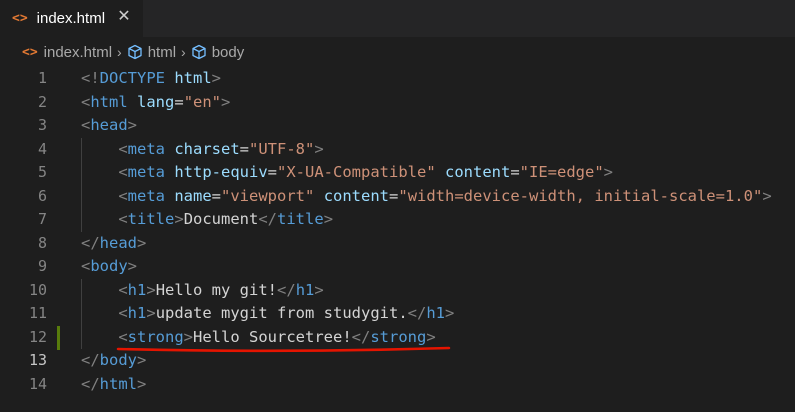 The image size is (795, 412). I want to click on line-code: </head>, so click(114, 242).